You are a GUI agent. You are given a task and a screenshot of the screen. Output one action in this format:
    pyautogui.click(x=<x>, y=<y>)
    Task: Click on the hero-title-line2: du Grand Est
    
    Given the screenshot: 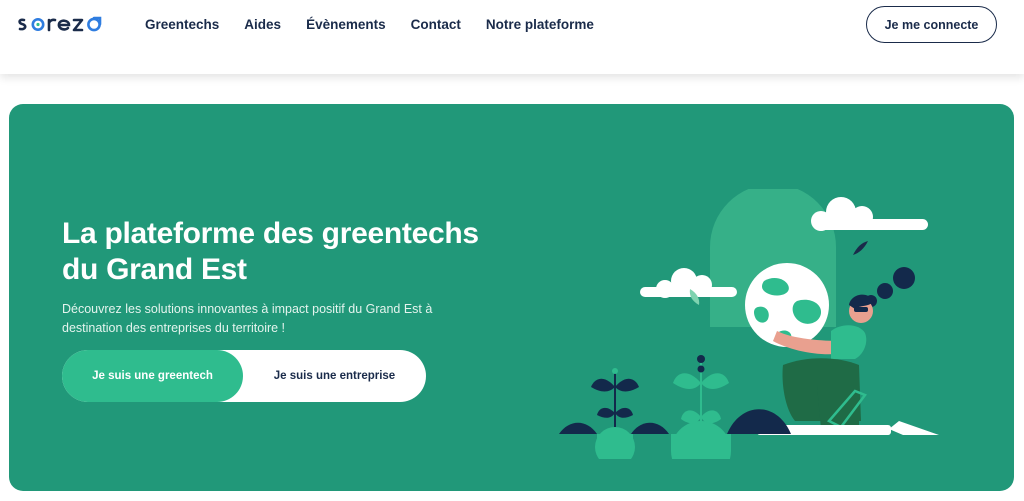 What is the action you would take?
    pyautogui.click(x=154, y=269)
    